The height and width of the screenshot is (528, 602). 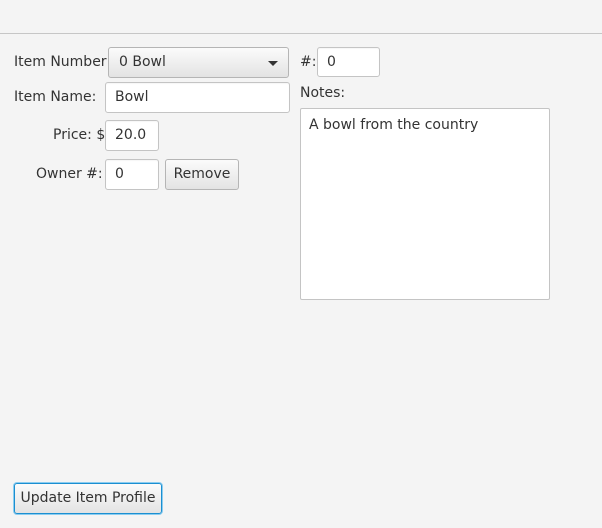 What do you see at coordinates (273, 63) in the screenshot?
I see `chevron-down-icon` at bounding box center [273, 63].